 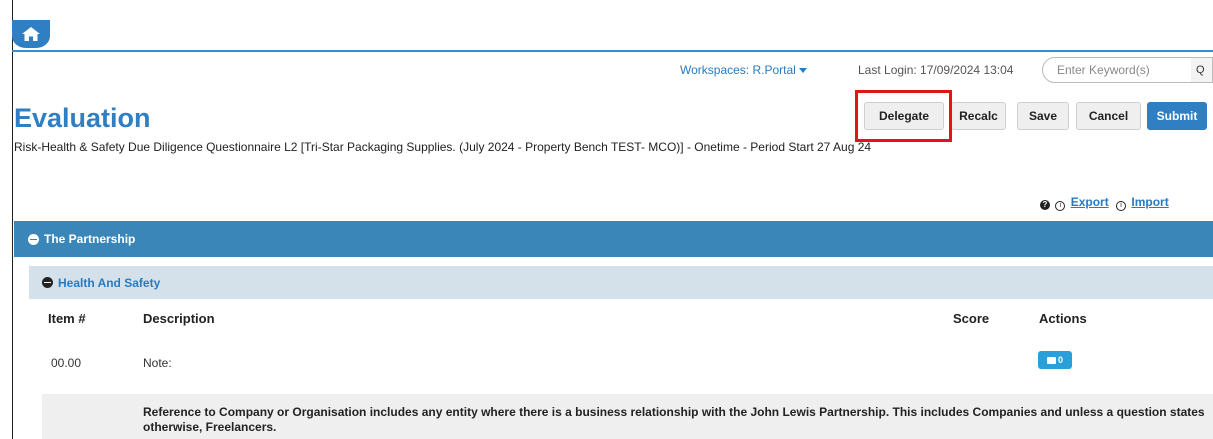 What do you see at coordinates (1108, 116) in the screenshot?
I see `cancel-button: Cancel` at bounding box center [1108, 116].